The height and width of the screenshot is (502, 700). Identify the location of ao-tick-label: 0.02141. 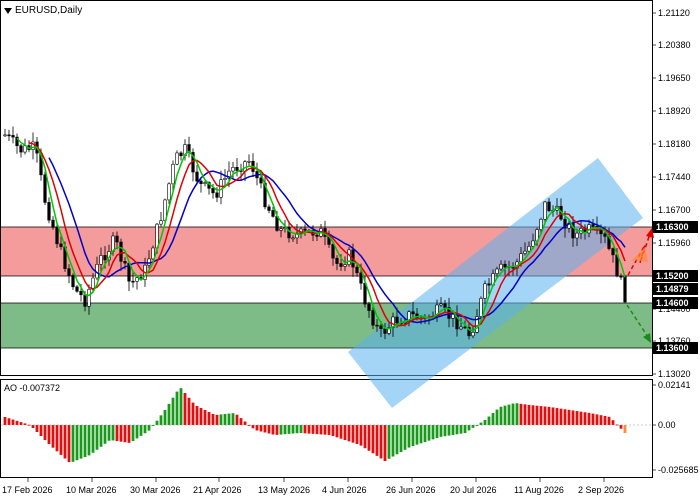
(674, 385).